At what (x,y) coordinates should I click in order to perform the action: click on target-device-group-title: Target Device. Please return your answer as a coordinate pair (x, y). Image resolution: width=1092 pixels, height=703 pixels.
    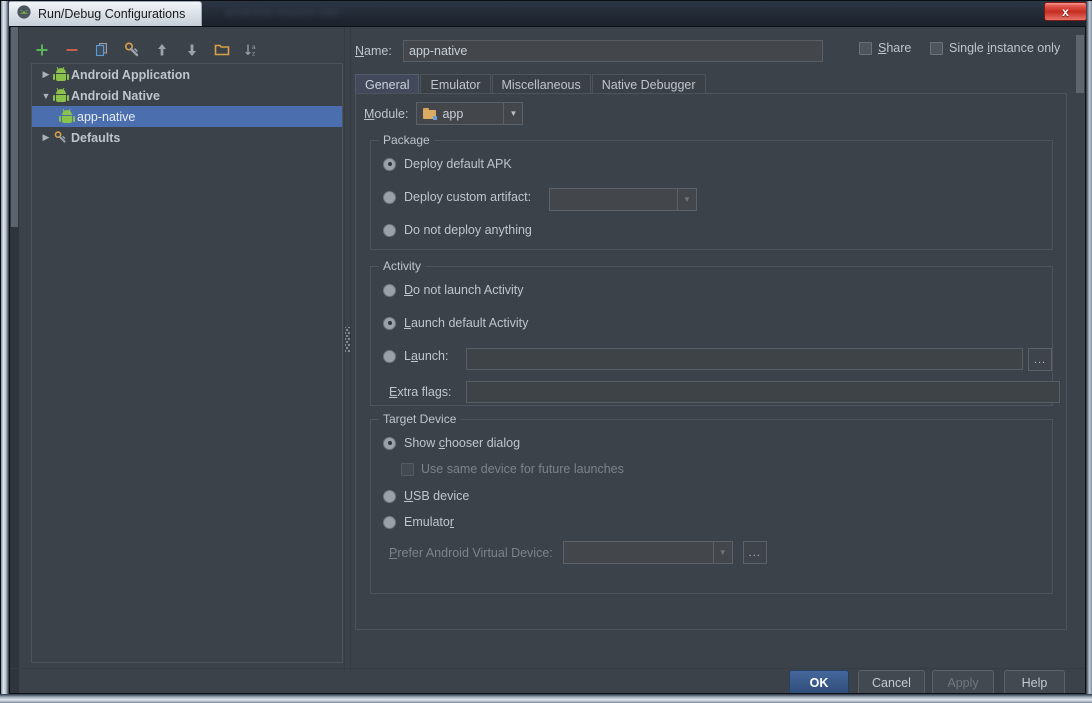
    Looking at the image, I should click on (420, 419).